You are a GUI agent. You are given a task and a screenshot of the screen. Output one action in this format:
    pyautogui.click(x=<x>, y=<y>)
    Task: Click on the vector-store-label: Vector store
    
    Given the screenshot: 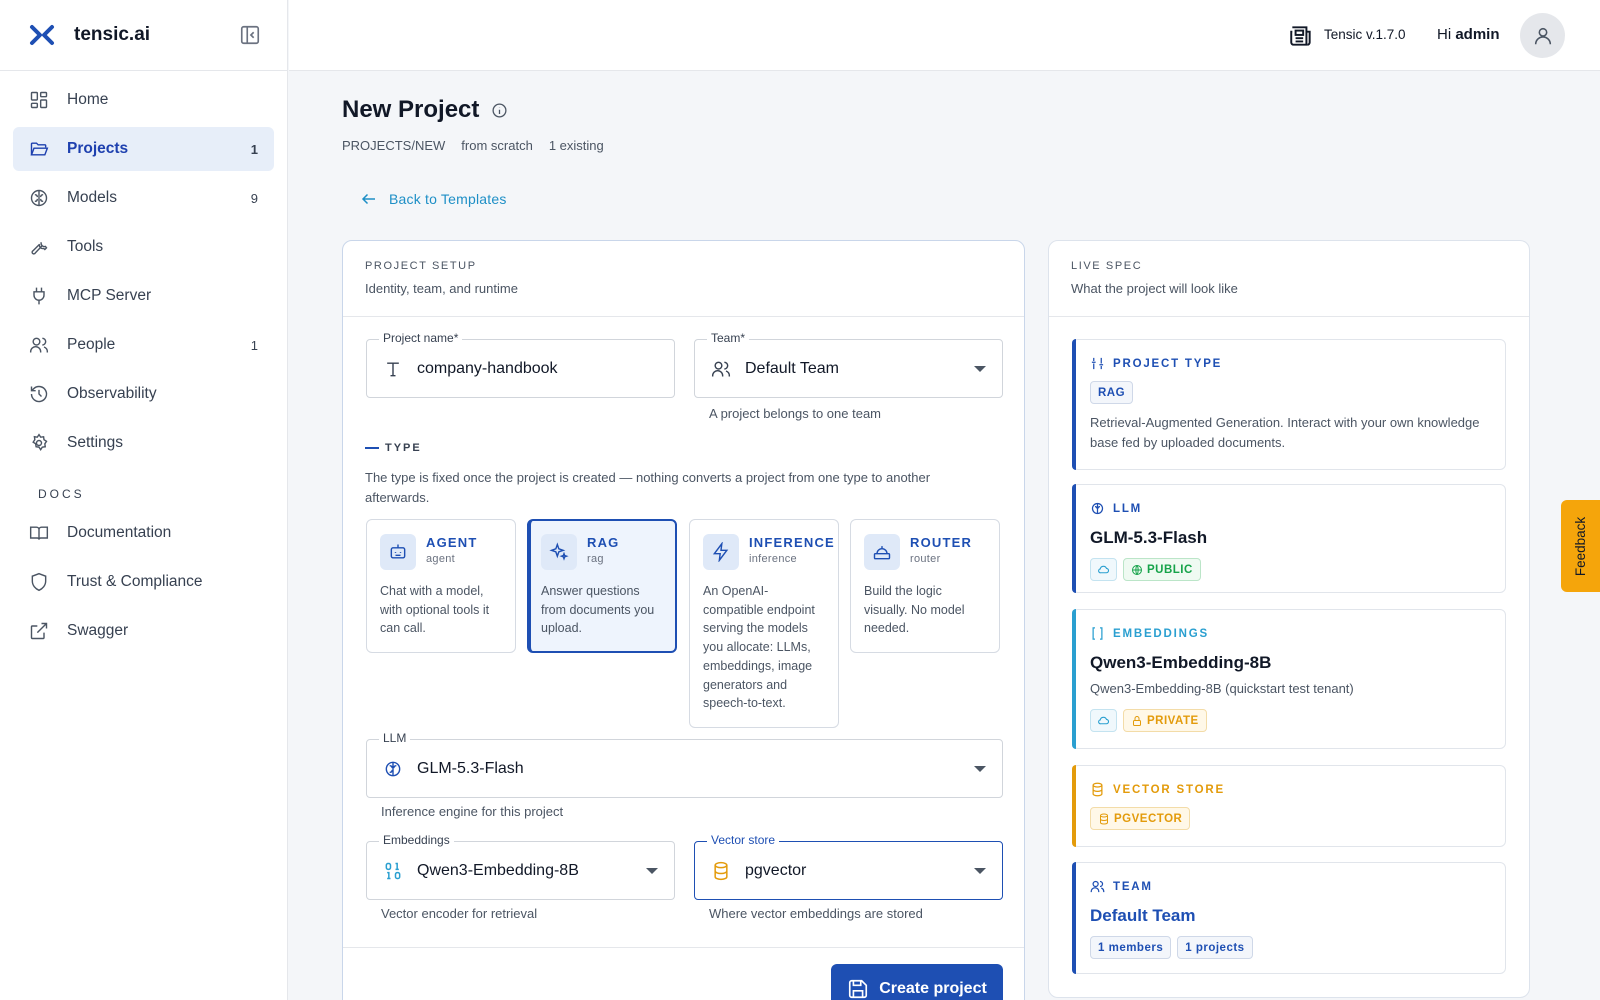 What is the action you would take?
    pyautogui.click(x=743, y=840)
    